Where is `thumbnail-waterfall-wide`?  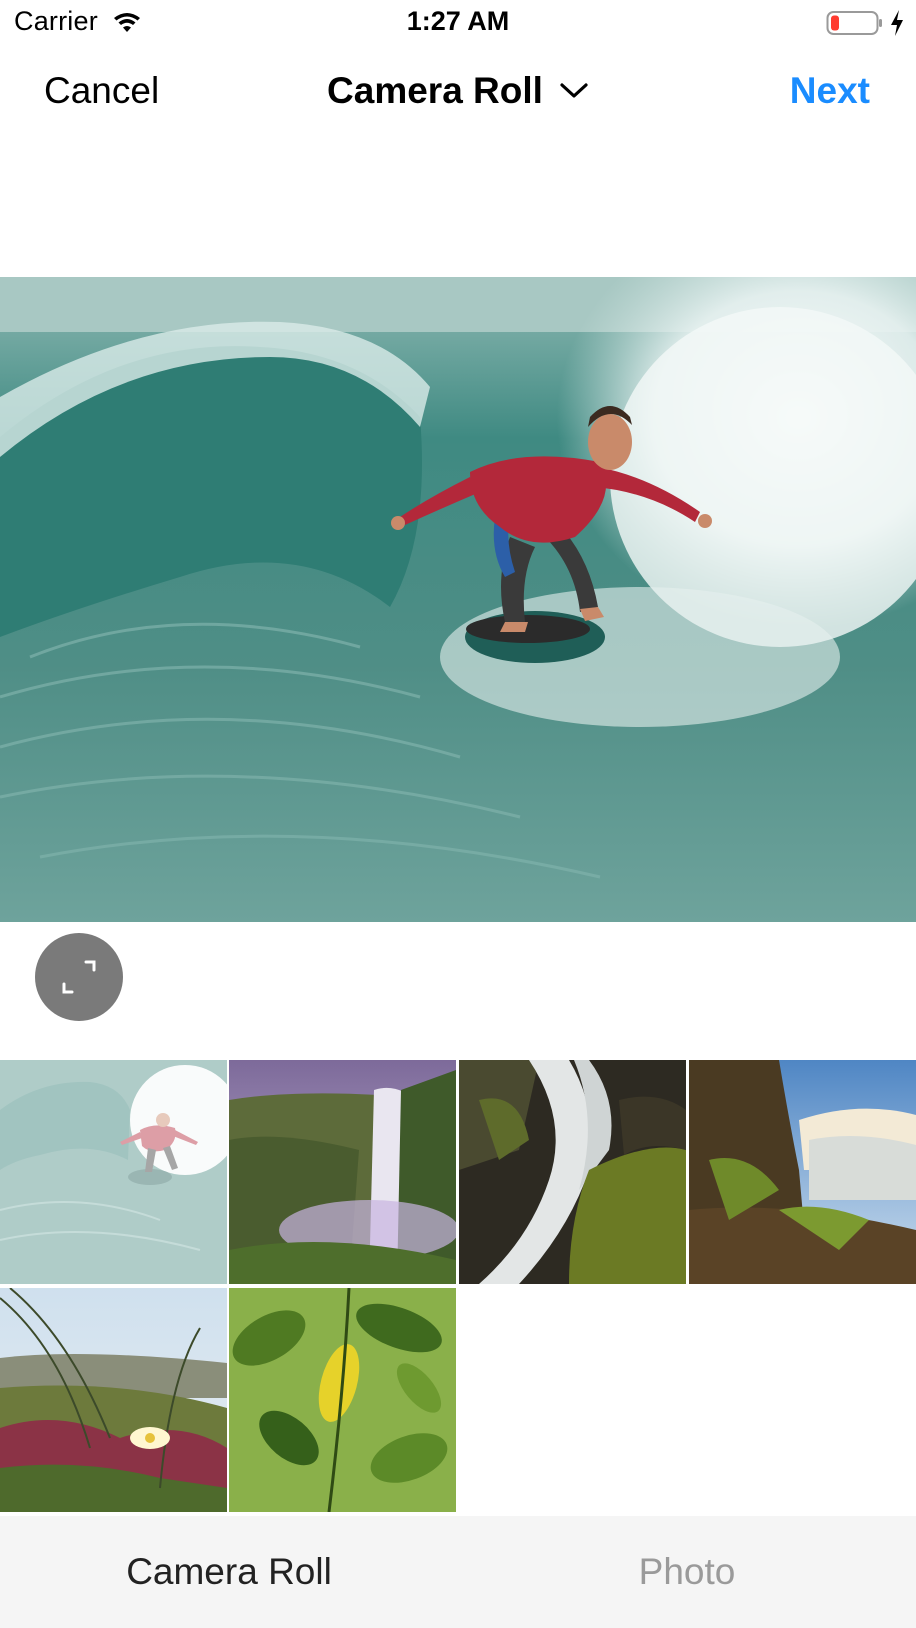
thumbnail-waterfall-wide is located at coordinates (802, 1172).